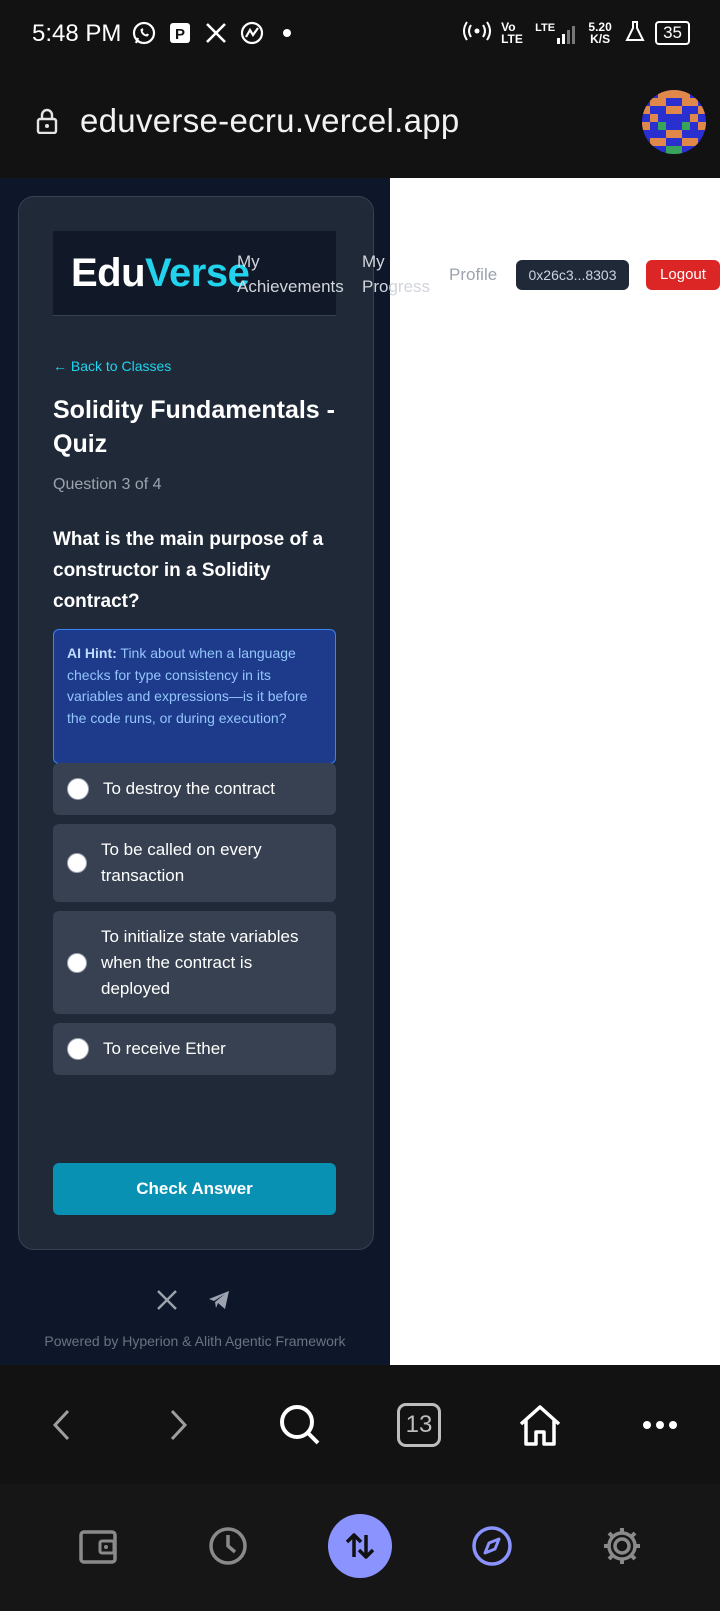 The height and width of the screenshot is (1611, 720). Describe the element at coordinates (622, 1546) in the screenshot. I see `settings-gear-icon` at that location.